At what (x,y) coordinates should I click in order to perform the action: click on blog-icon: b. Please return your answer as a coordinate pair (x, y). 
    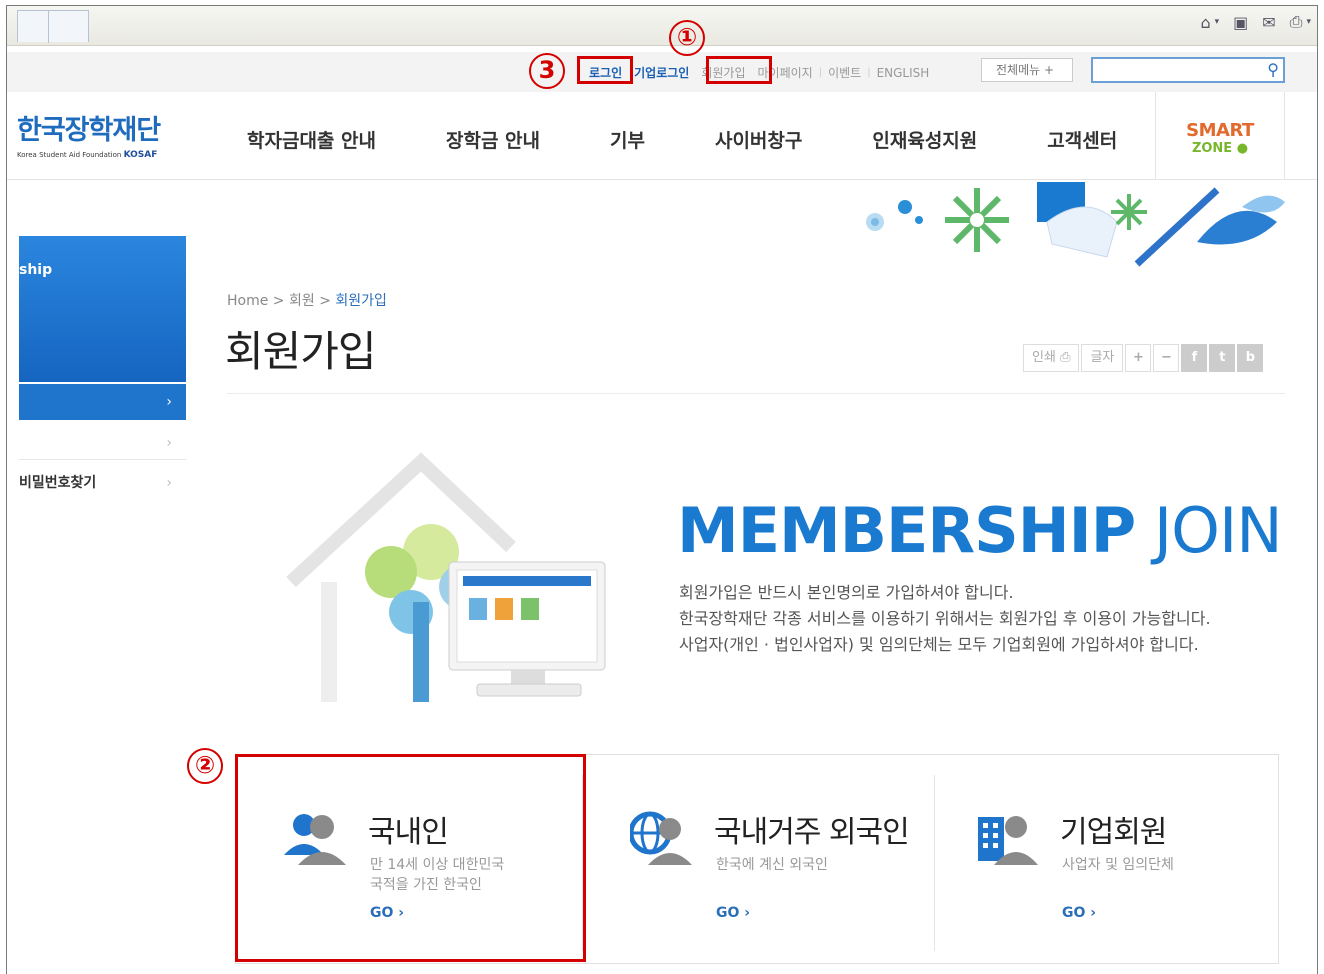
    Looking at the image, I should click on (1250, 358).